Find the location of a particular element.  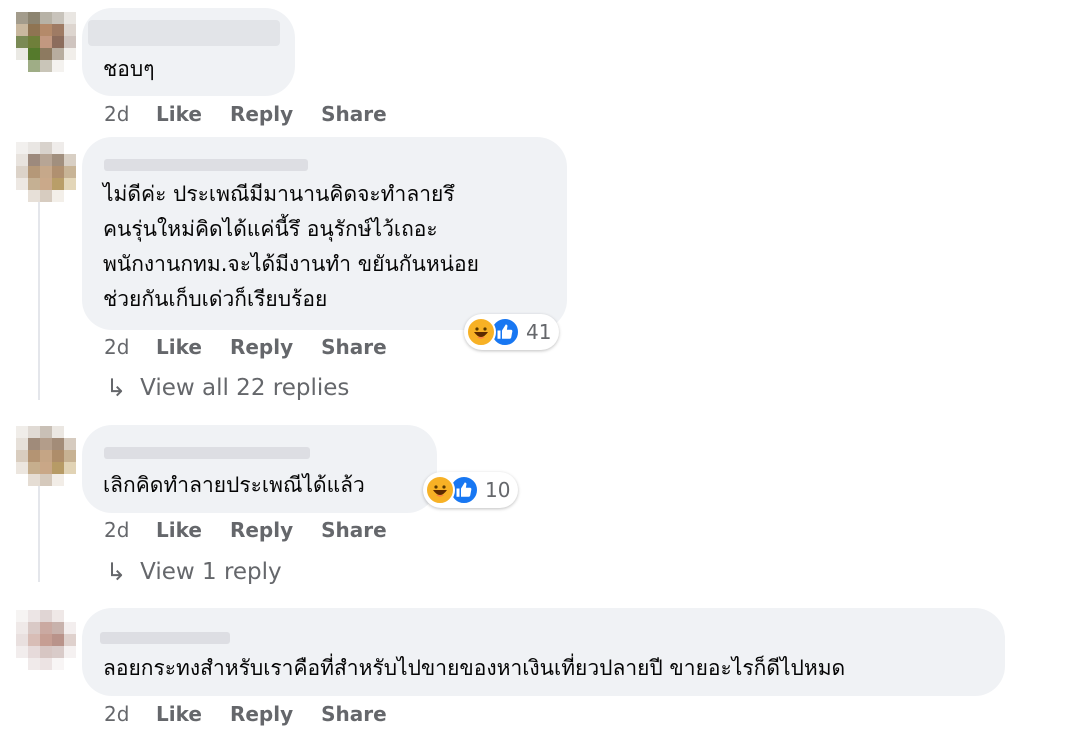

view-replies-label: View 1 reply is located at coordinates (211, 572).